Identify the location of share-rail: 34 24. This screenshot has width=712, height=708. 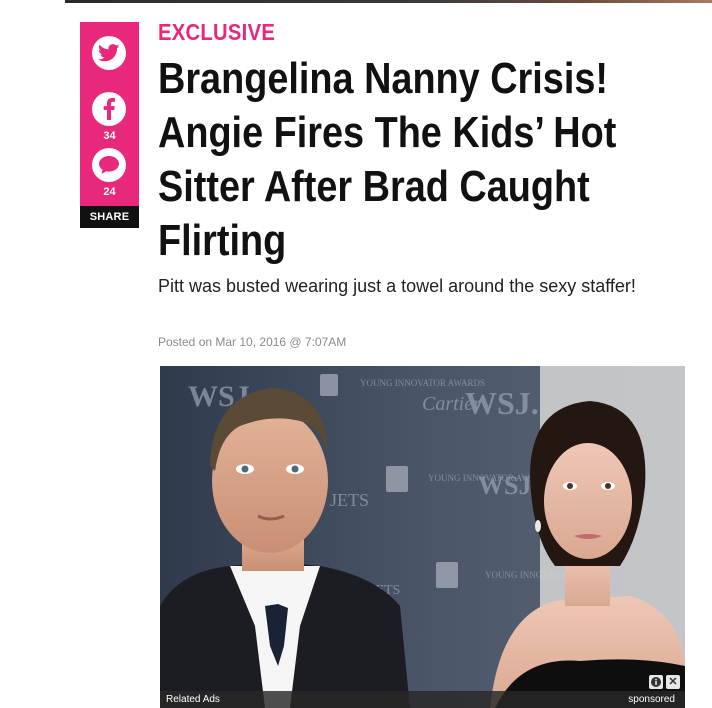
(109, 114).